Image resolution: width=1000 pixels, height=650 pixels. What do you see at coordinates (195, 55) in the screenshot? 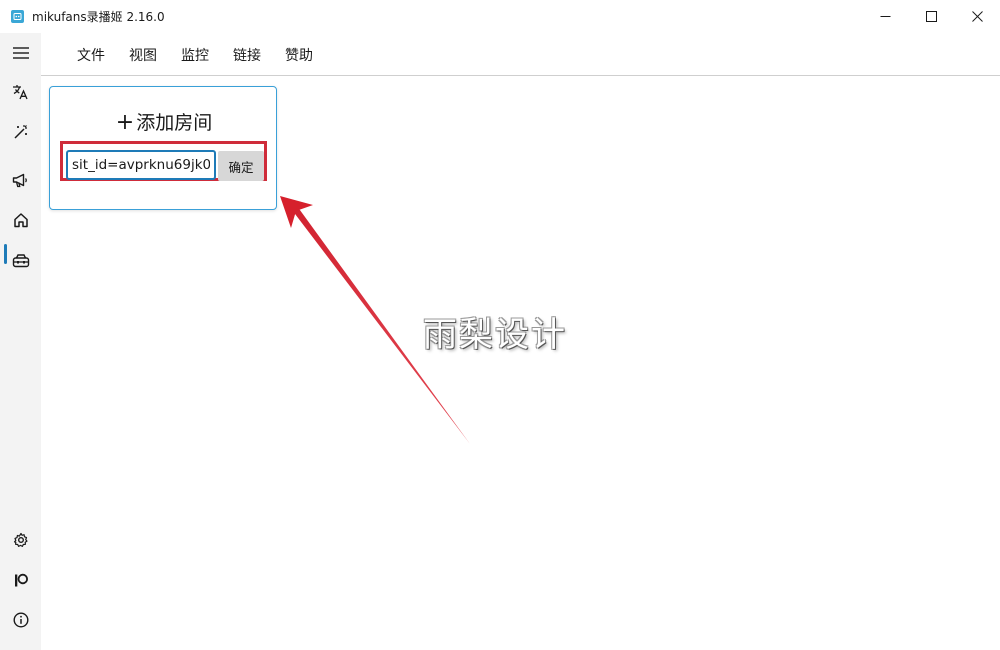
I see `menu-monitor: 监控` at bounding box center [195, 55].